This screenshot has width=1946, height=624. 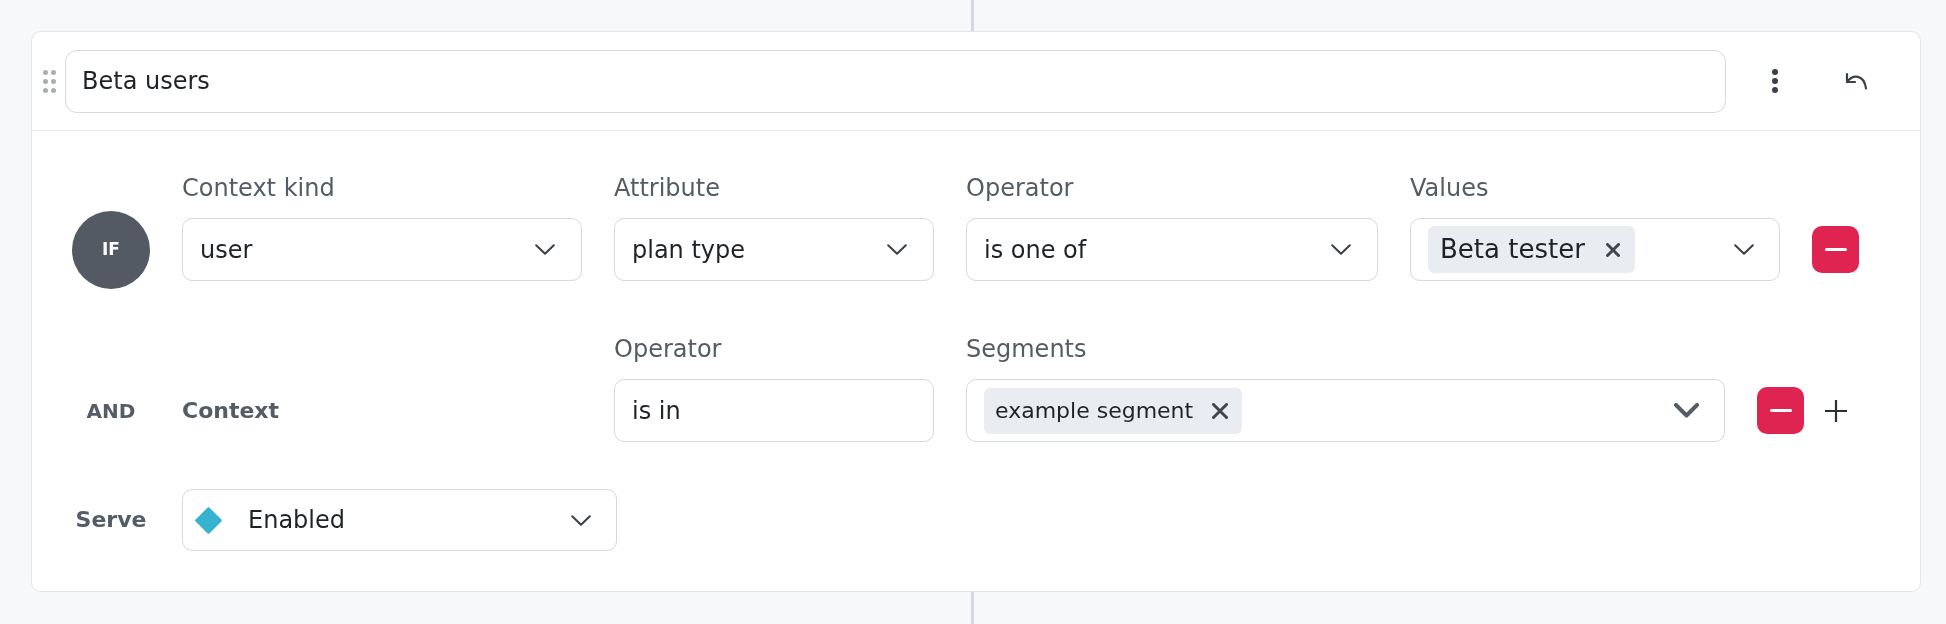 What do you see at coordinates (382, 249) in the screenshot?
I see `dropdown: user` at bounding box center [382, 249].